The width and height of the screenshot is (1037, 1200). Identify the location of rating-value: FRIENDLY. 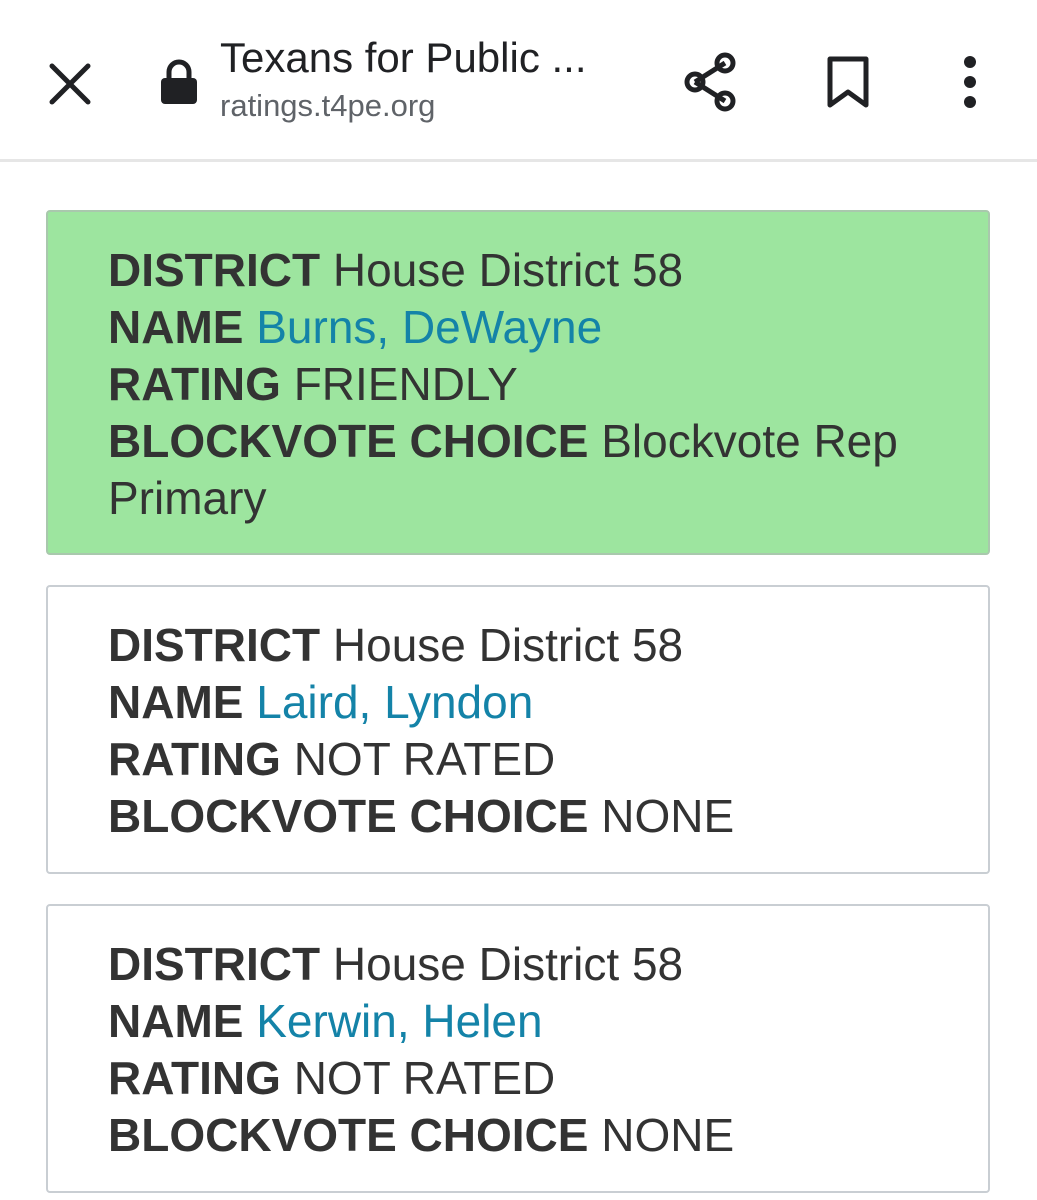
(405, 384).